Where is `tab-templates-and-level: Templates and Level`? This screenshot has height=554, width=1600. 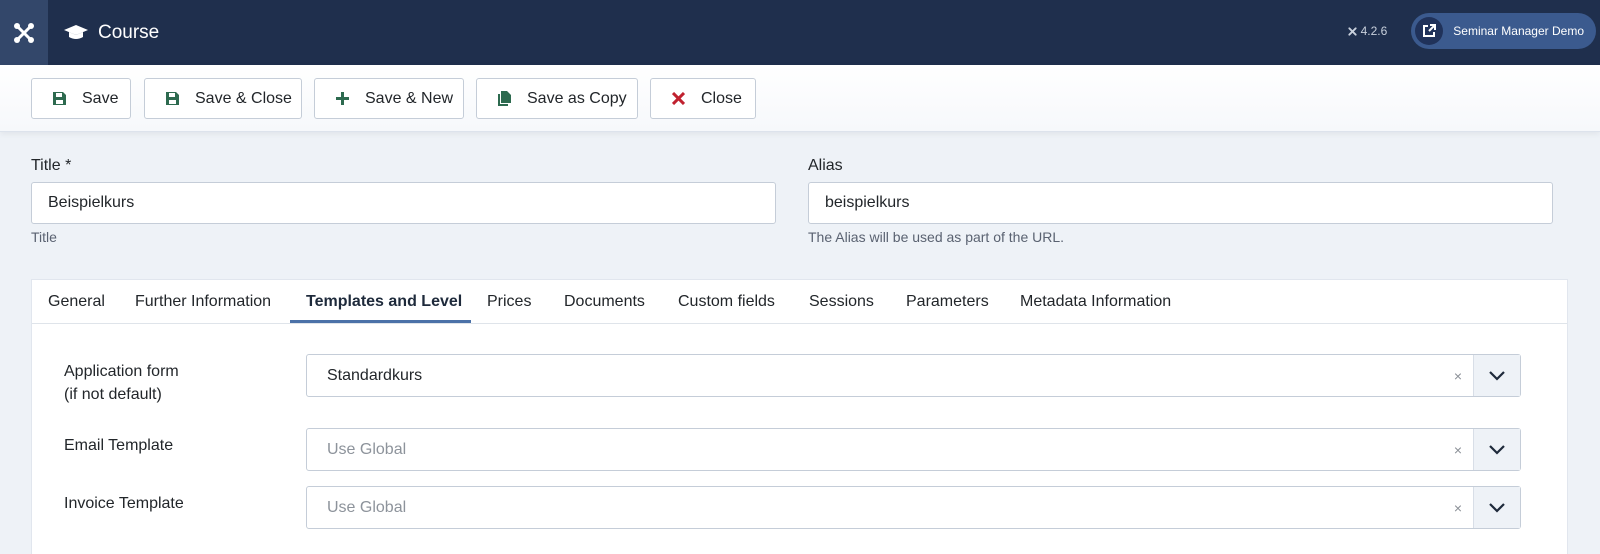 tab-templates-and-level: Templates and Level is located at coordinates (384, 302).